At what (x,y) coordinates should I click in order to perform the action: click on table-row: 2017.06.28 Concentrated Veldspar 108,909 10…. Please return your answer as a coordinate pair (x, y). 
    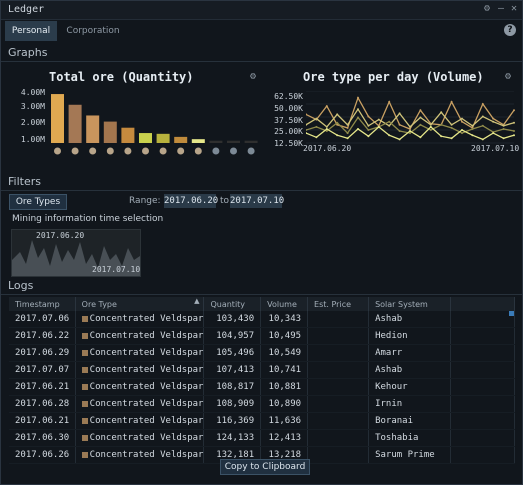
    Looking at the image, I should click on (262, 404).